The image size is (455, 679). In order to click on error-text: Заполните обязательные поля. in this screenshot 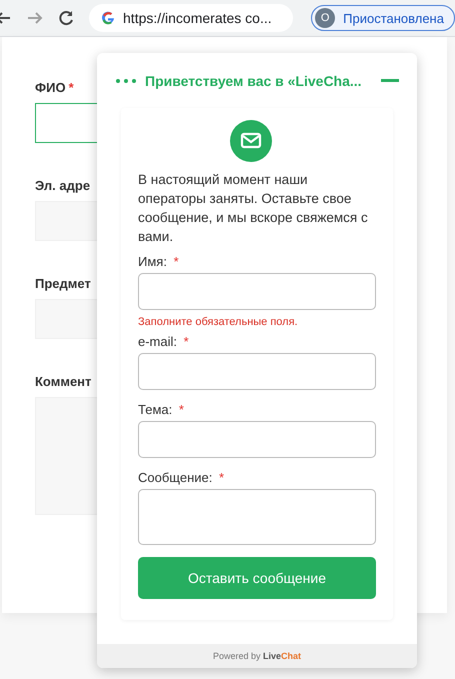, I will do `click(218, 322)`.